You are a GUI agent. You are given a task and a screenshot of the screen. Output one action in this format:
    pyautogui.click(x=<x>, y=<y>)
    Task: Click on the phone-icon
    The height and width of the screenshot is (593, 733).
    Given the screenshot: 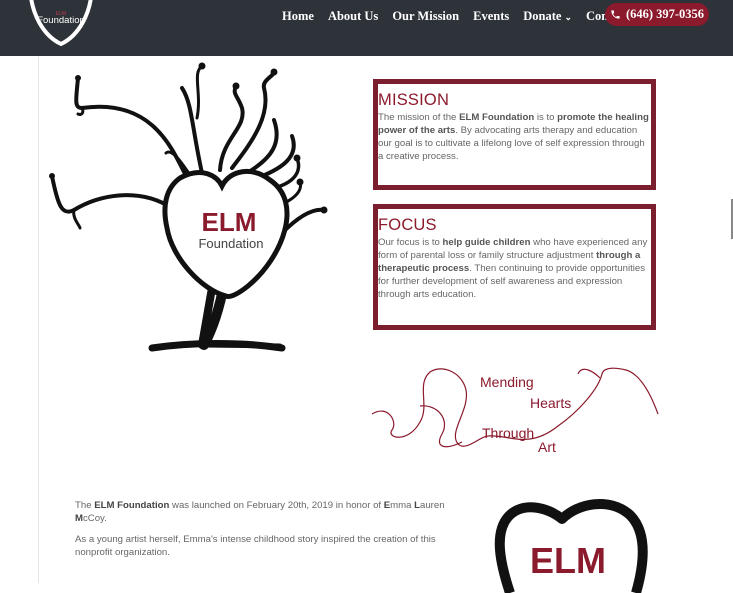 What is the action you would take?
    pyautogui.click(x=615, y=14)
    